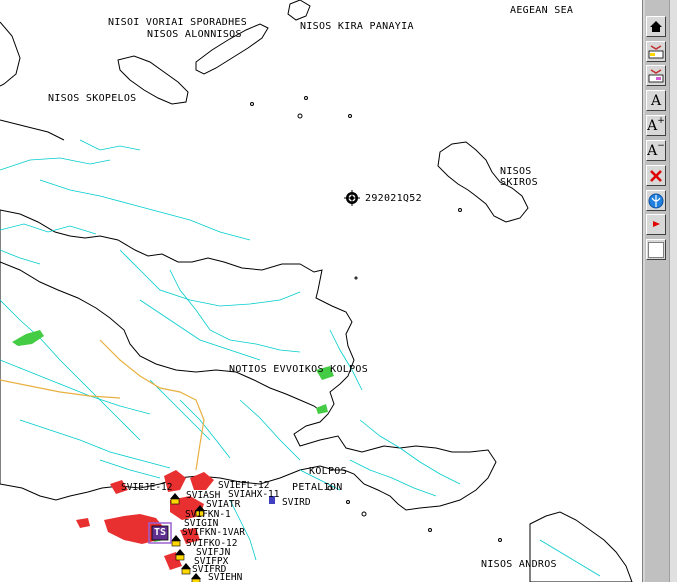  I want to click on andros-island, so click(581, 546).